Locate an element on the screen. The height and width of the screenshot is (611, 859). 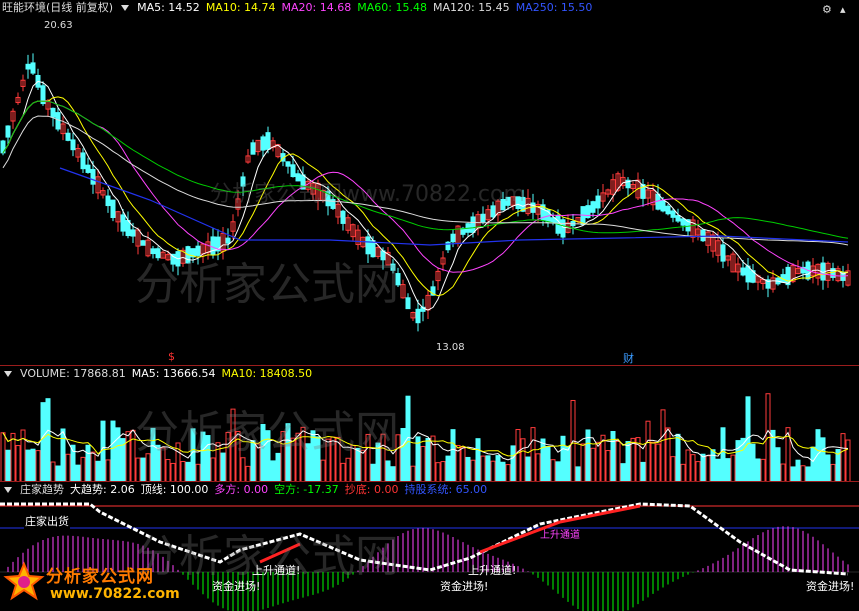
trend-value: 大趋势: 2.06 is located at coordinates (102, 489).